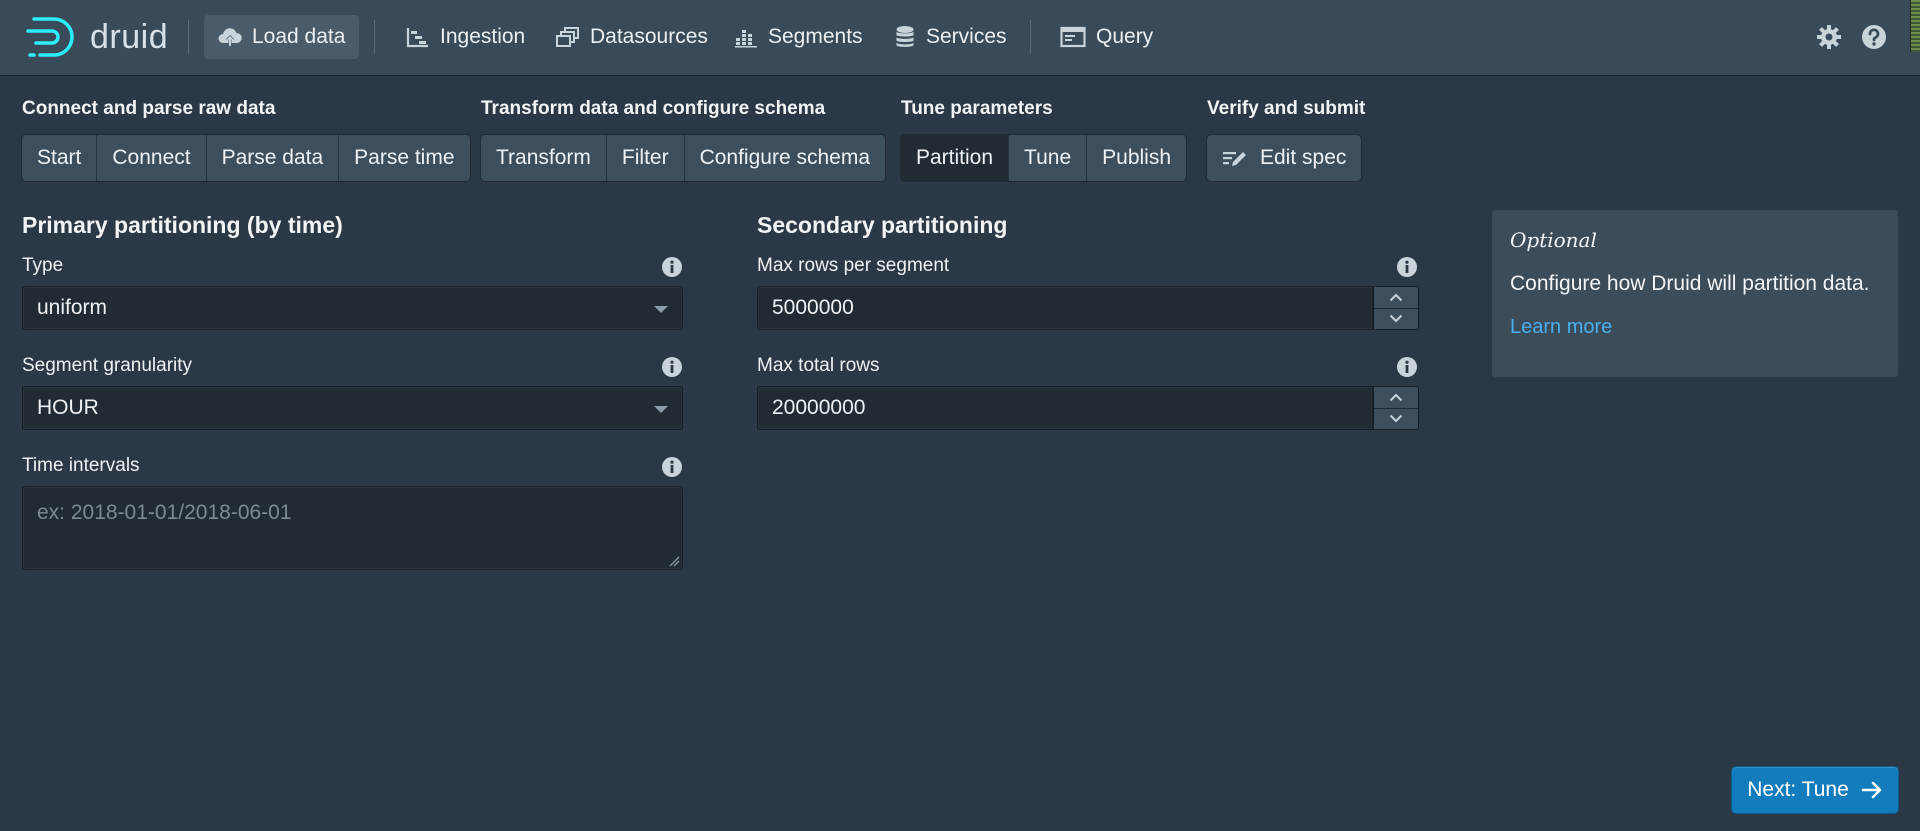 This screenshot has height=831, width=1920. I want to click on nav-load-data-label: Load data, so click(299, 36).